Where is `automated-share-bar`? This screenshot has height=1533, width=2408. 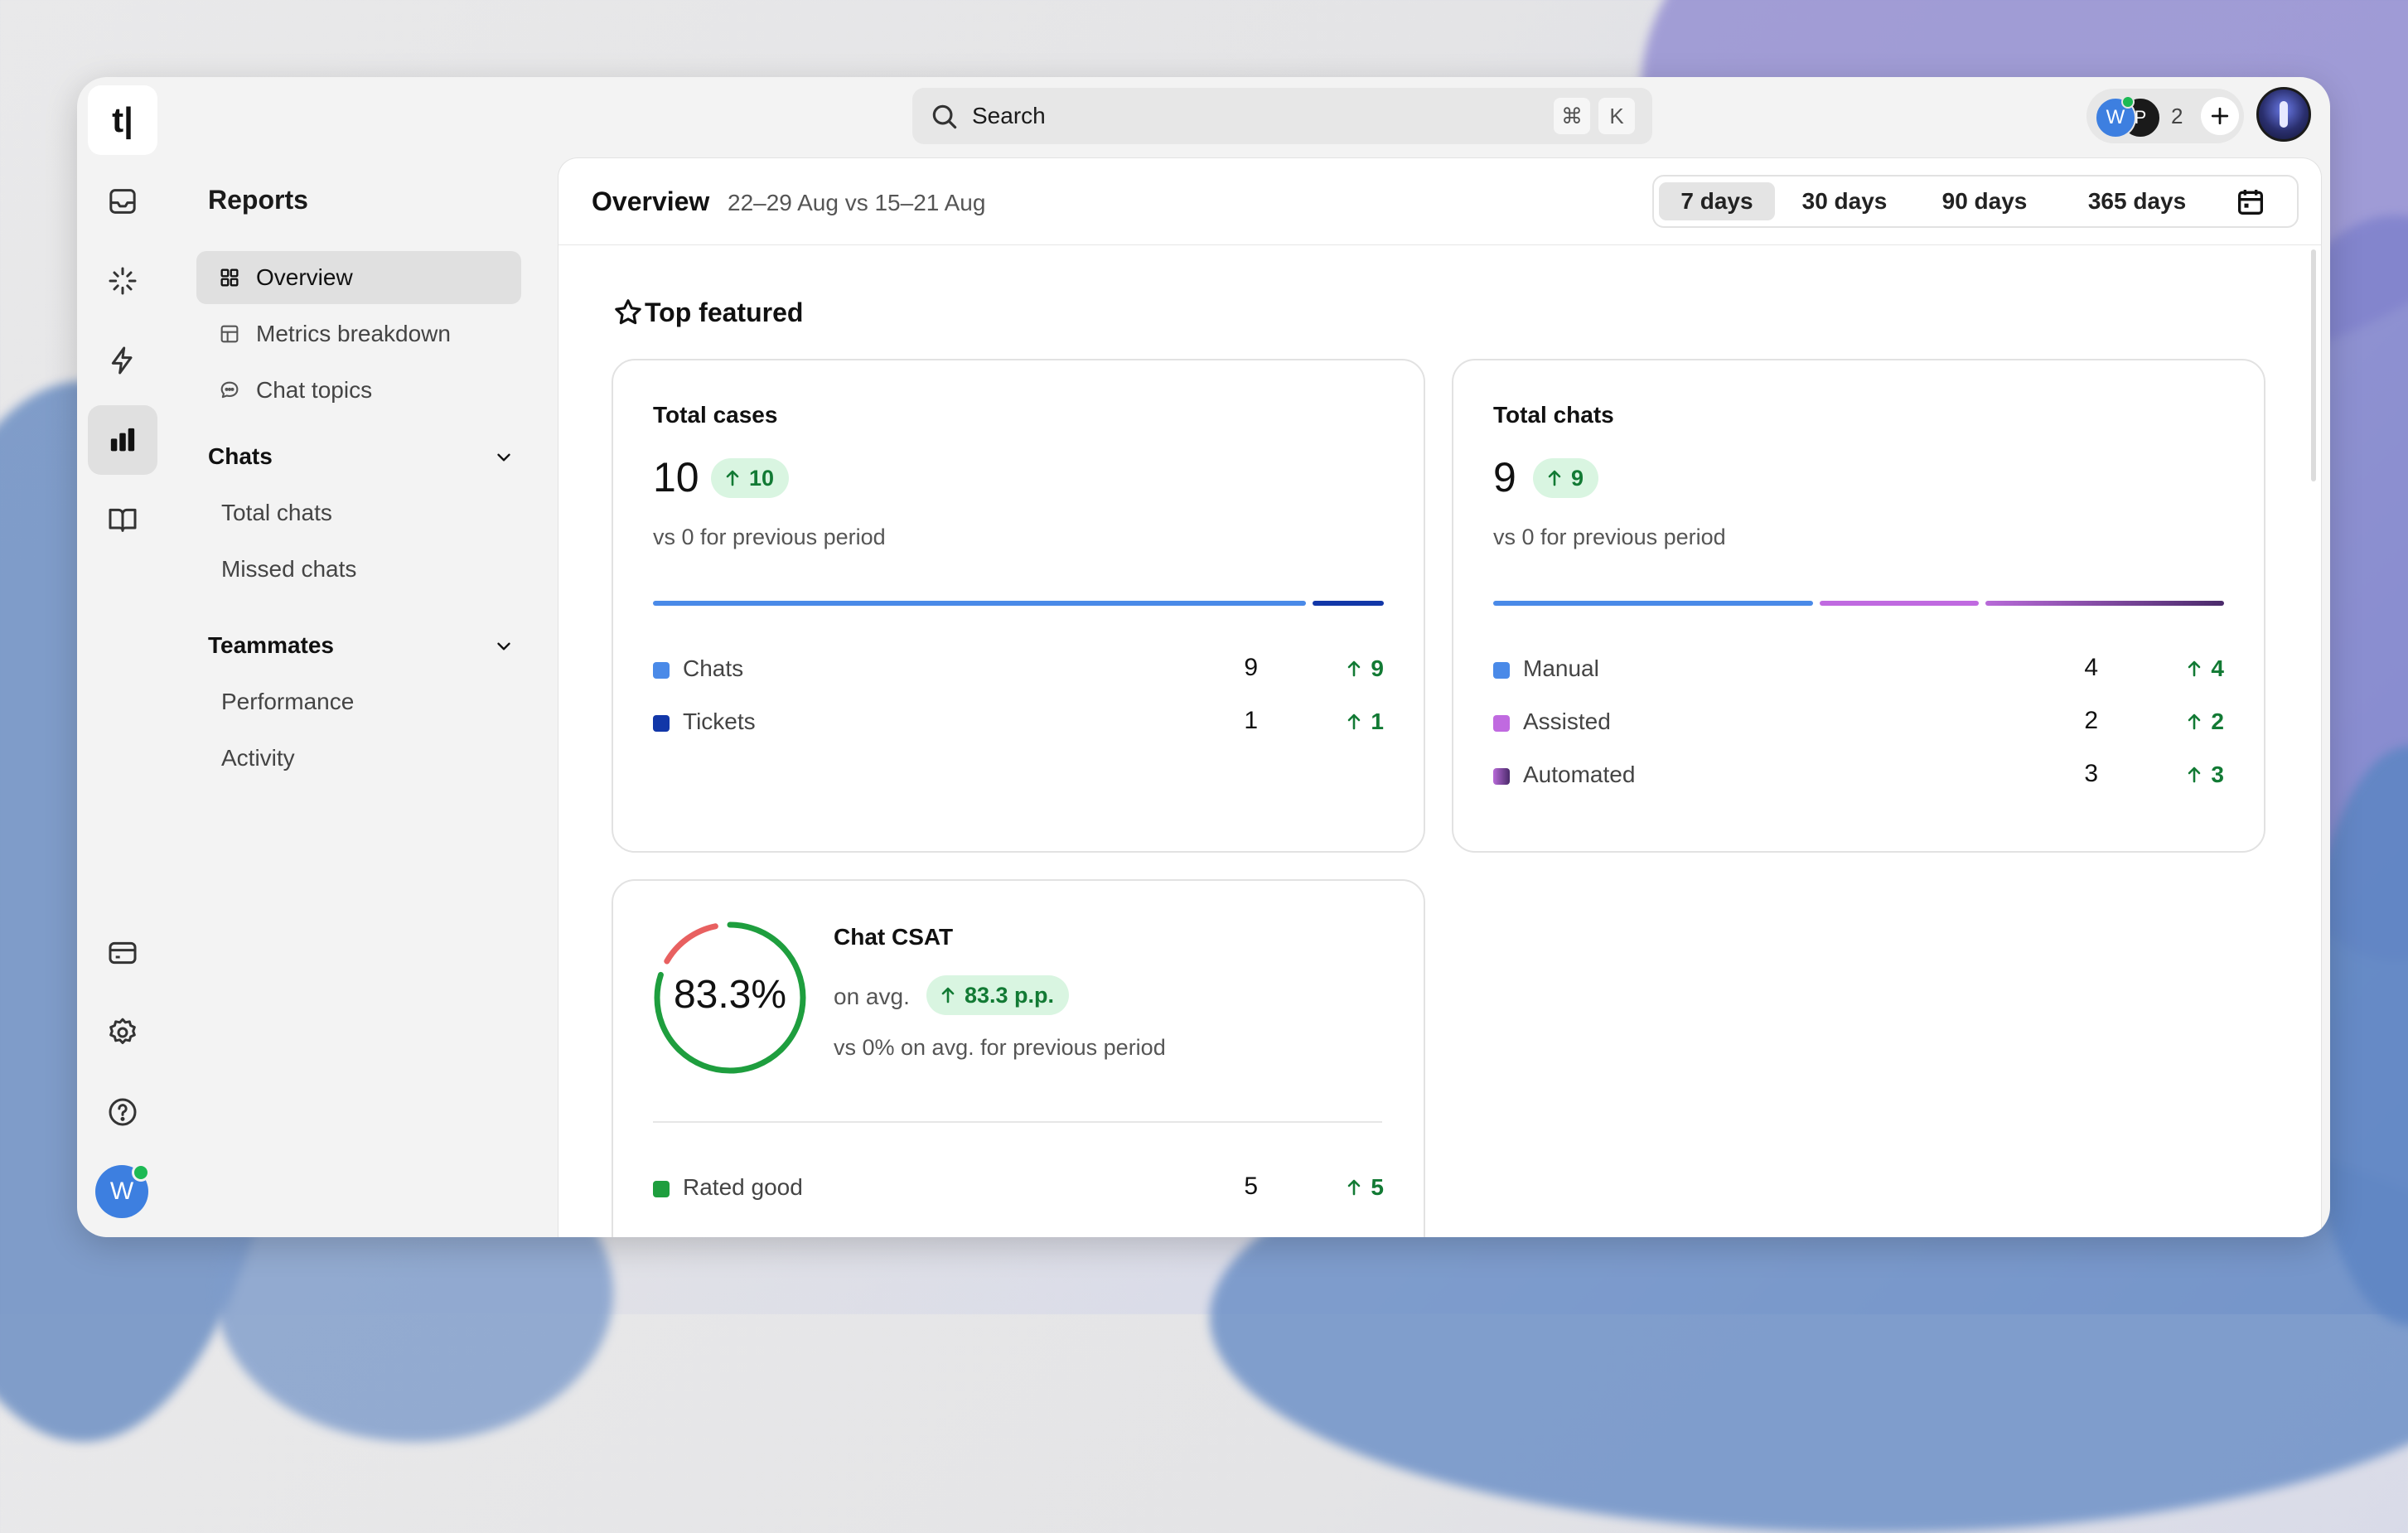 automated-share-bar is located at coordinates (2104, 603).